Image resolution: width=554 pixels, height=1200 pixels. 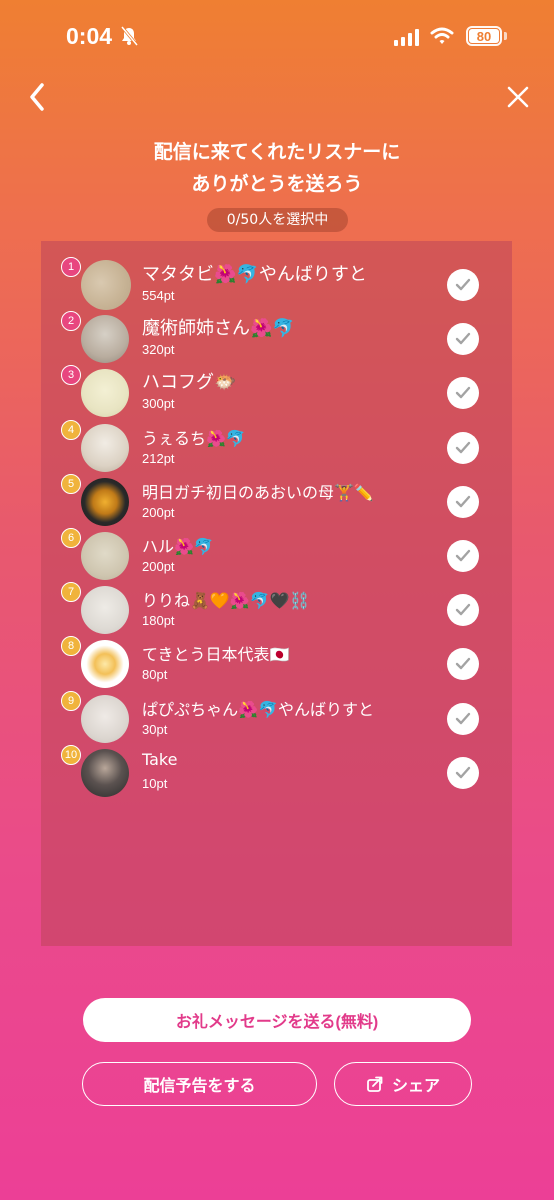 What do you see at coordinates (89, 36) in the screenshot?
I see `status-time: 0:04` at bounding box center [89, 36].